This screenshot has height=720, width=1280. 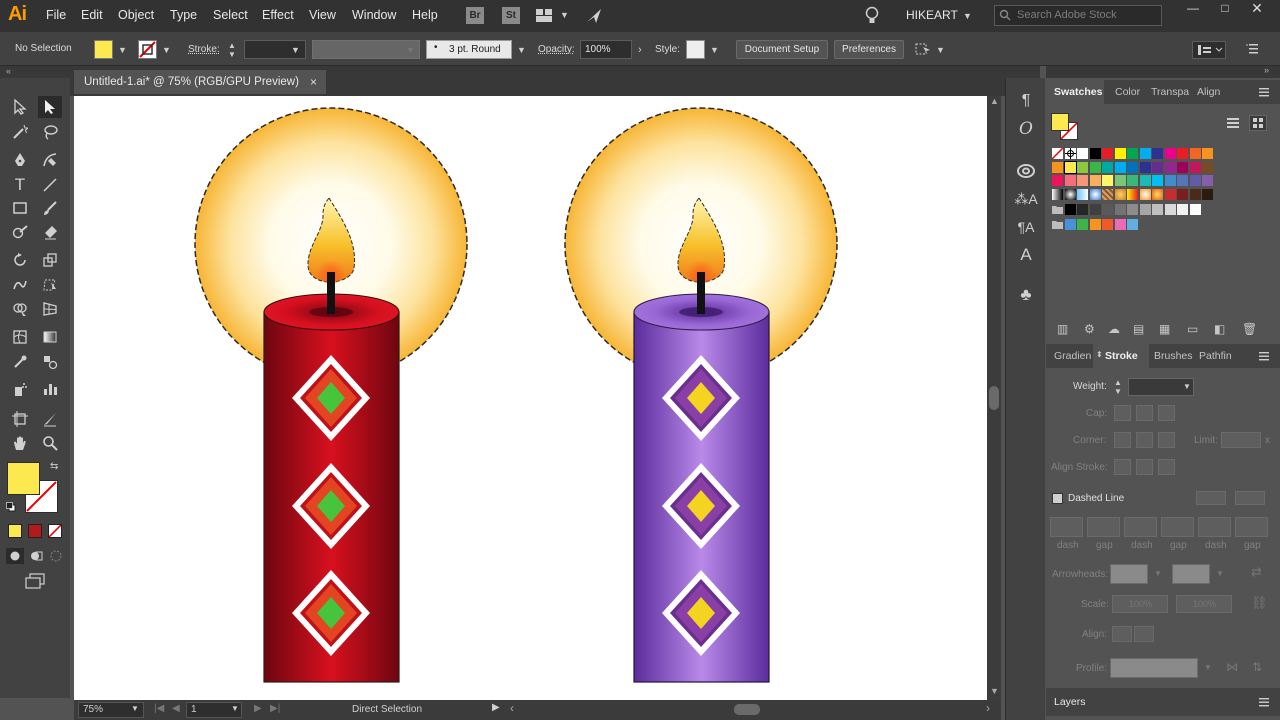 I want to click on scroll-right-icon: ›, so click(x=988, y=708).